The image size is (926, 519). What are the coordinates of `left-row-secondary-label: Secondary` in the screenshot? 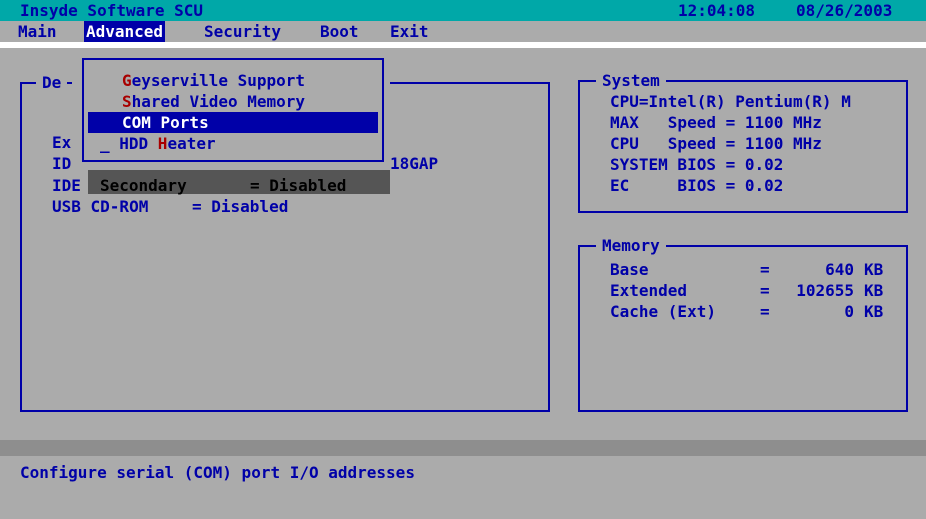 It's located at (143, 185).